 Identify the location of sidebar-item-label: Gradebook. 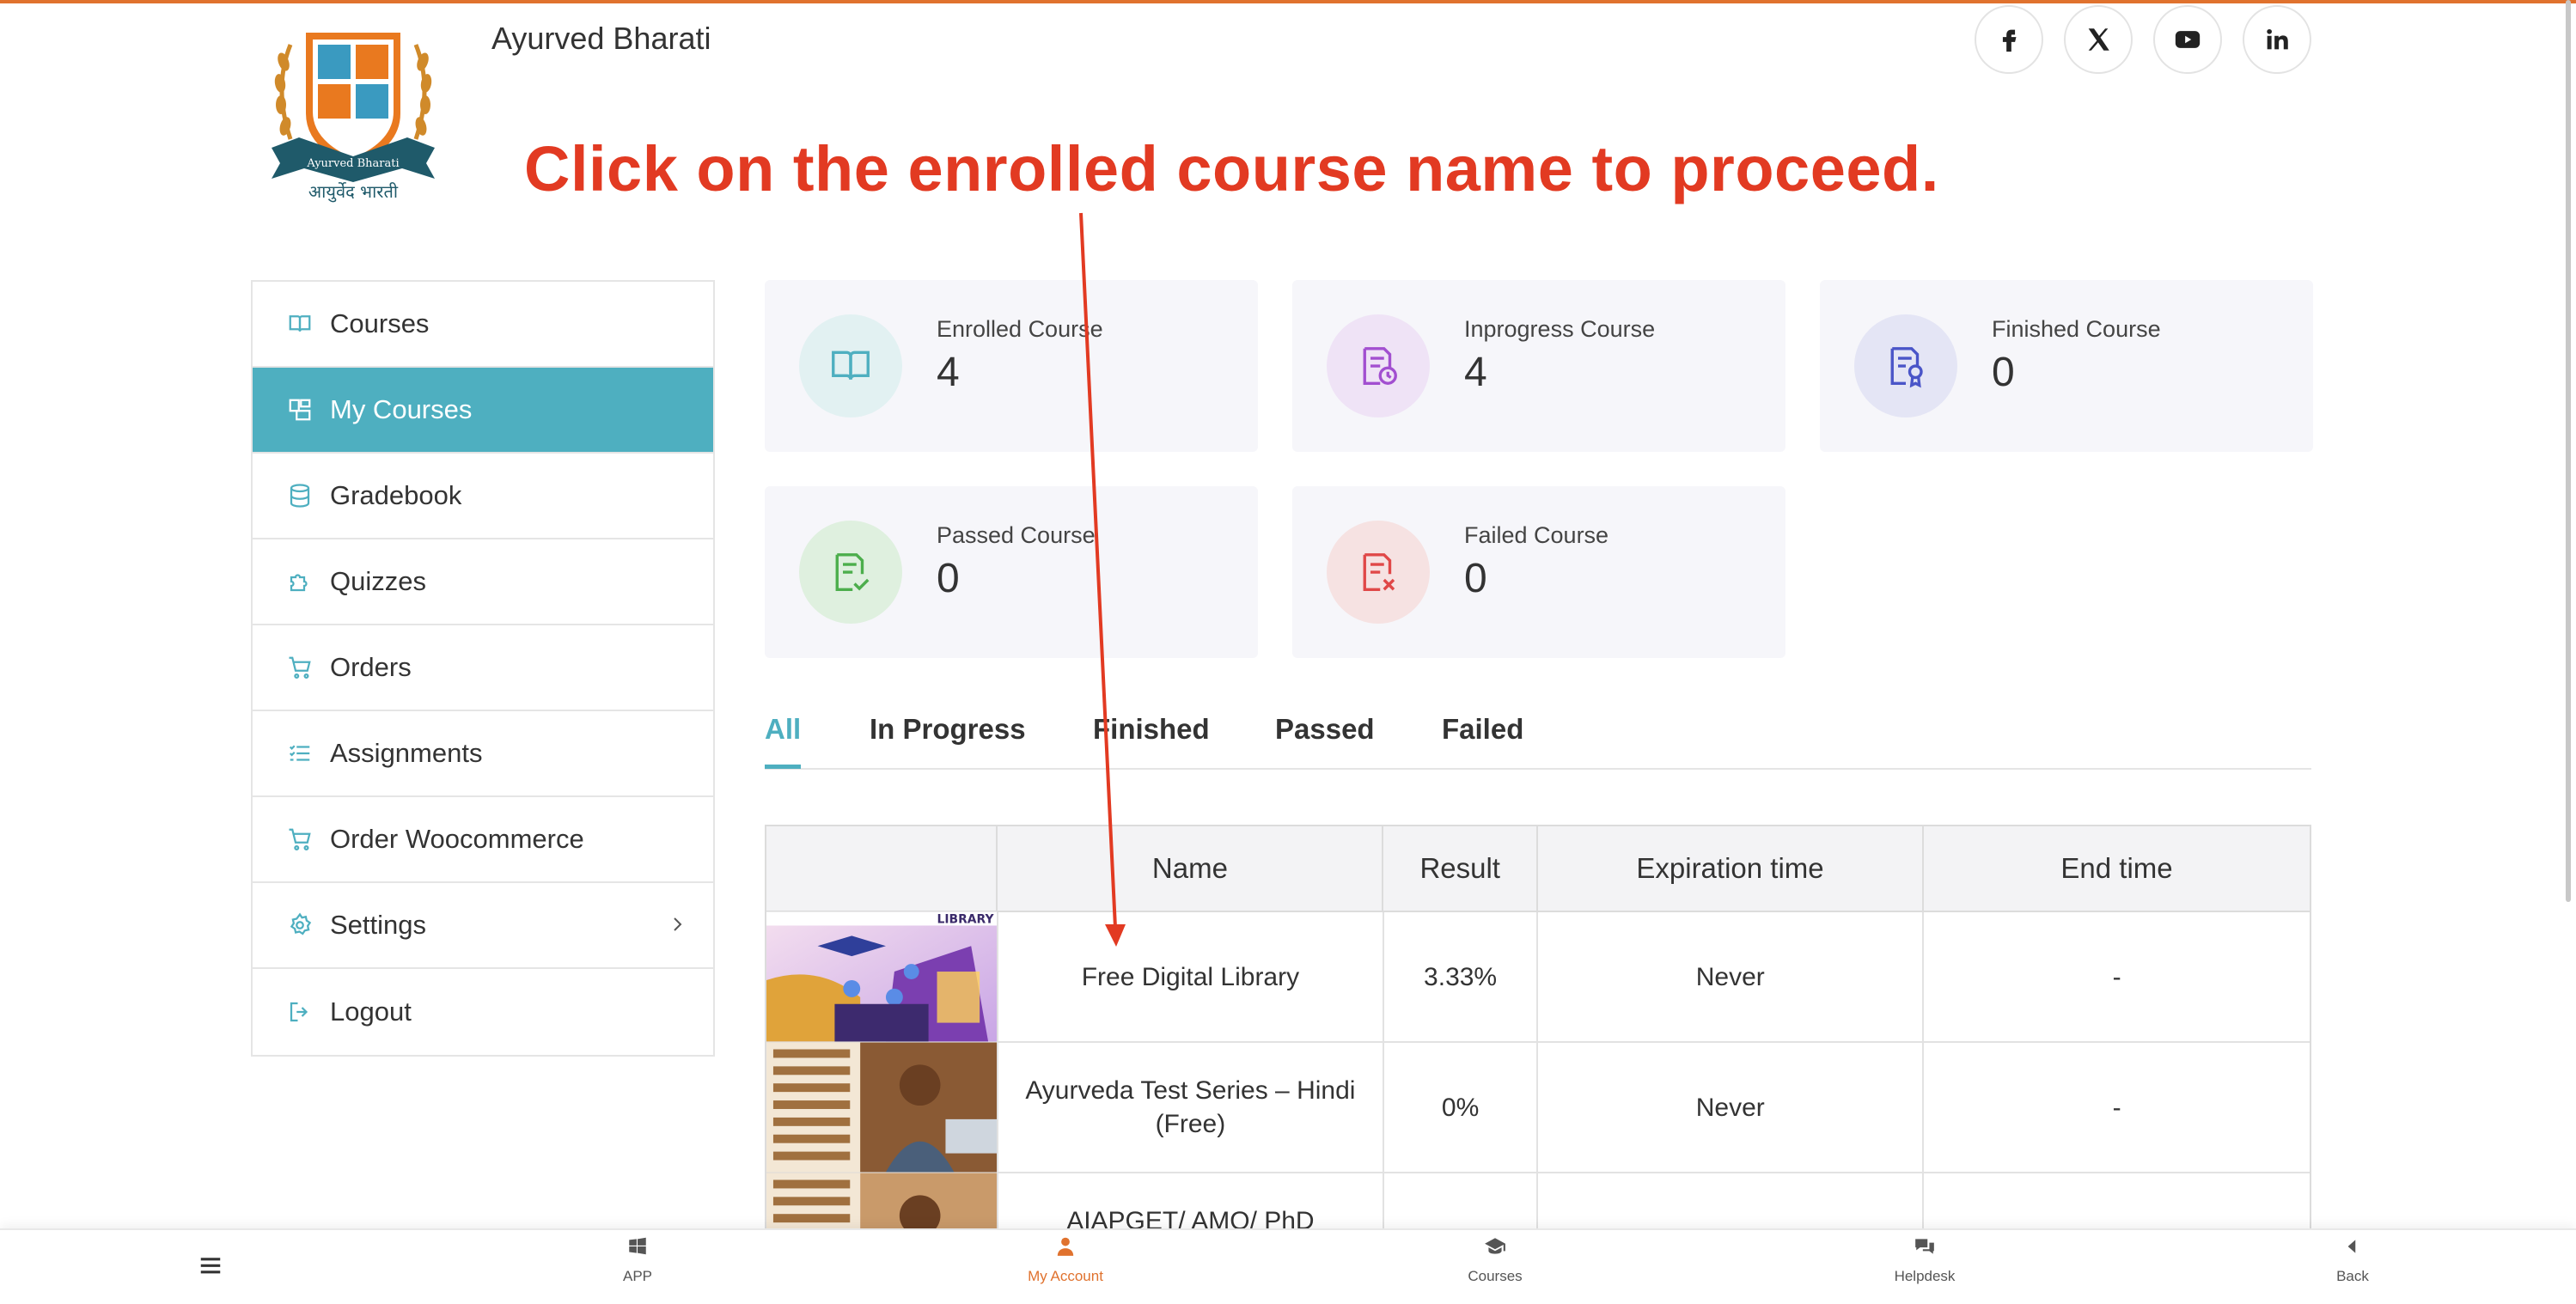
(396, 495).